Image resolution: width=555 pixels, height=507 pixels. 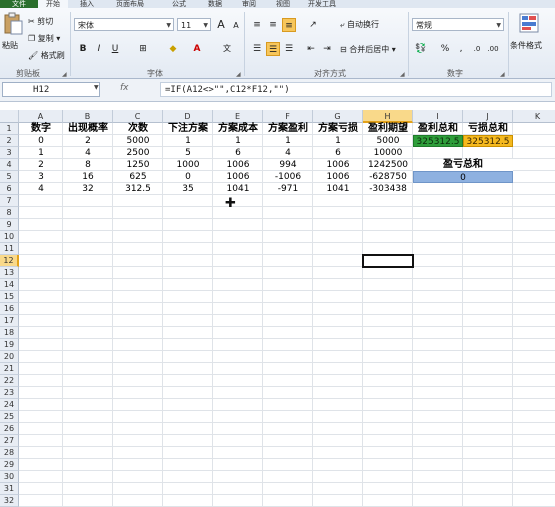 I want to click on row-header: 19, so click(x=9, y=345).